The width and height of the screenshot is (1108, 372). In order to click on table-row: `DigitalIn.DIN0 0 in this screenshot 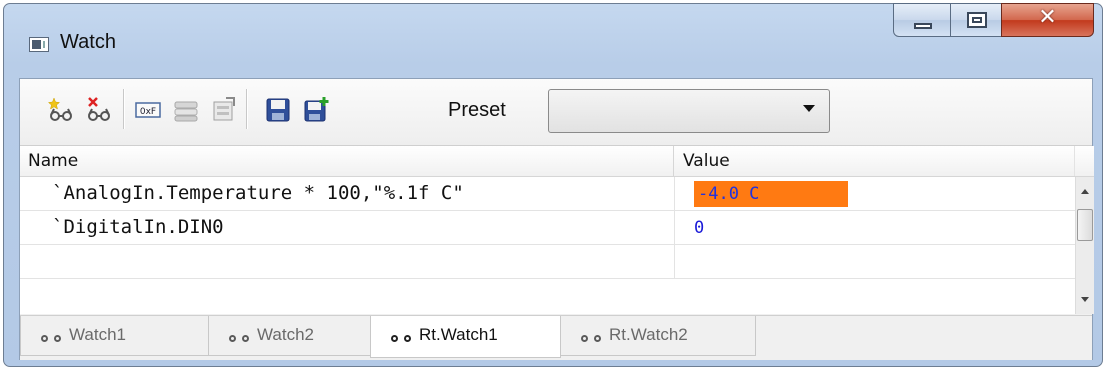, I will do `click(547, 228)`.